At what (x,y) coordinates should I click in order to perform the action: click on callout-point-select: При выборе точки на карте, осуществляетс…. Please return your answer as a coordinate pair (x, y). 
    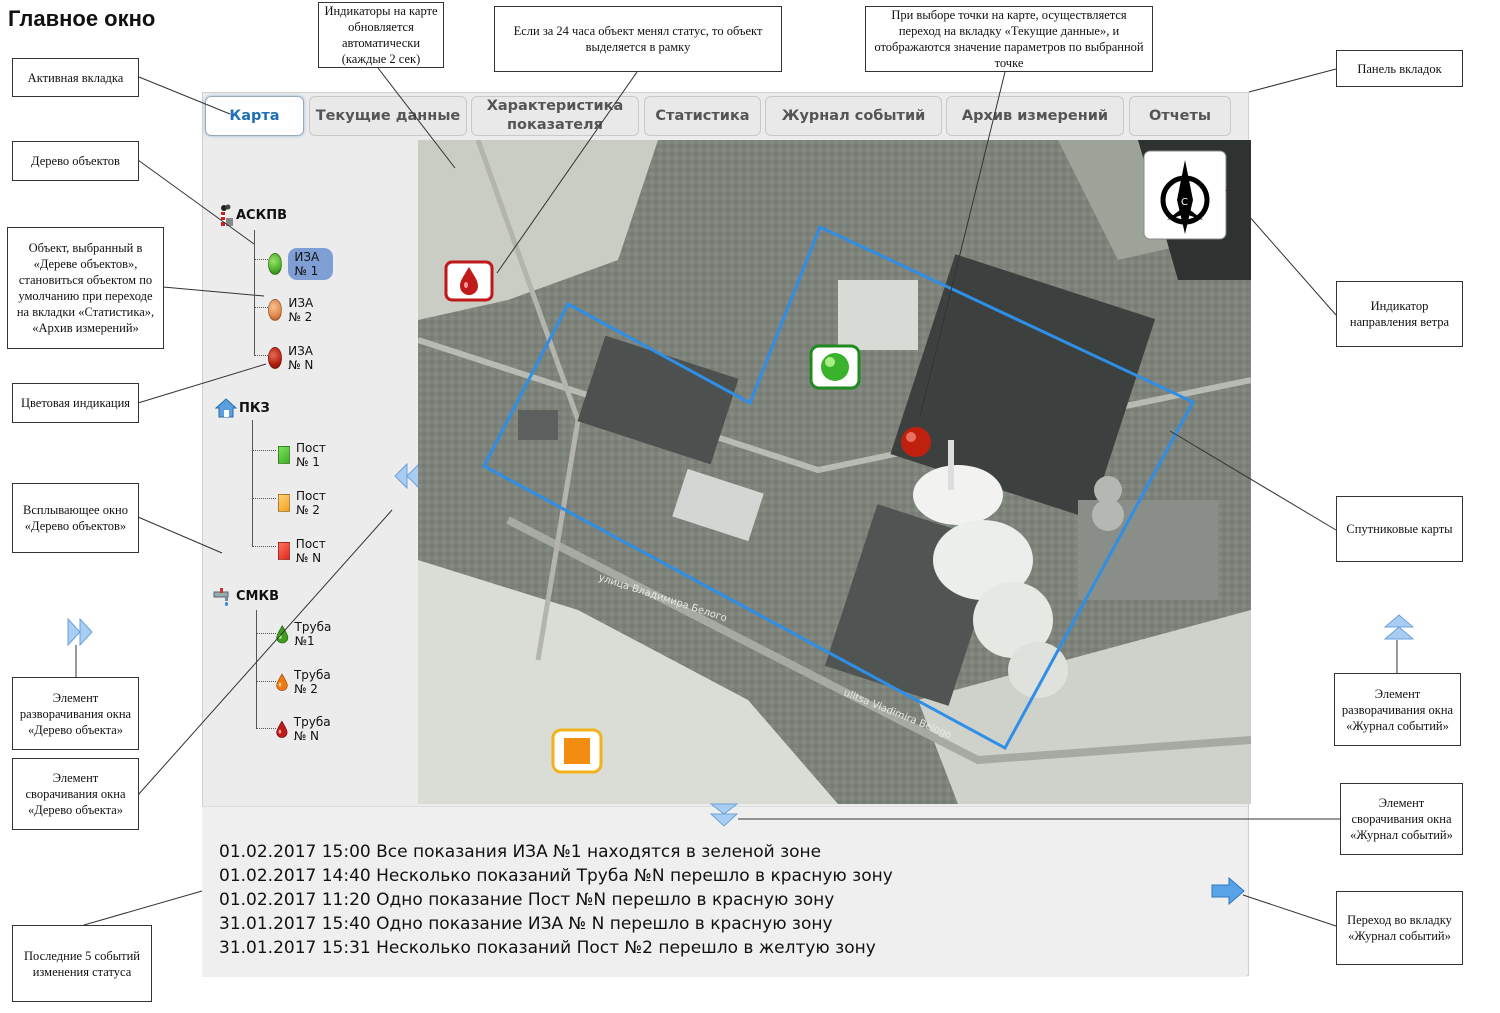
    Looking at the image, I should click on (1009, 39).